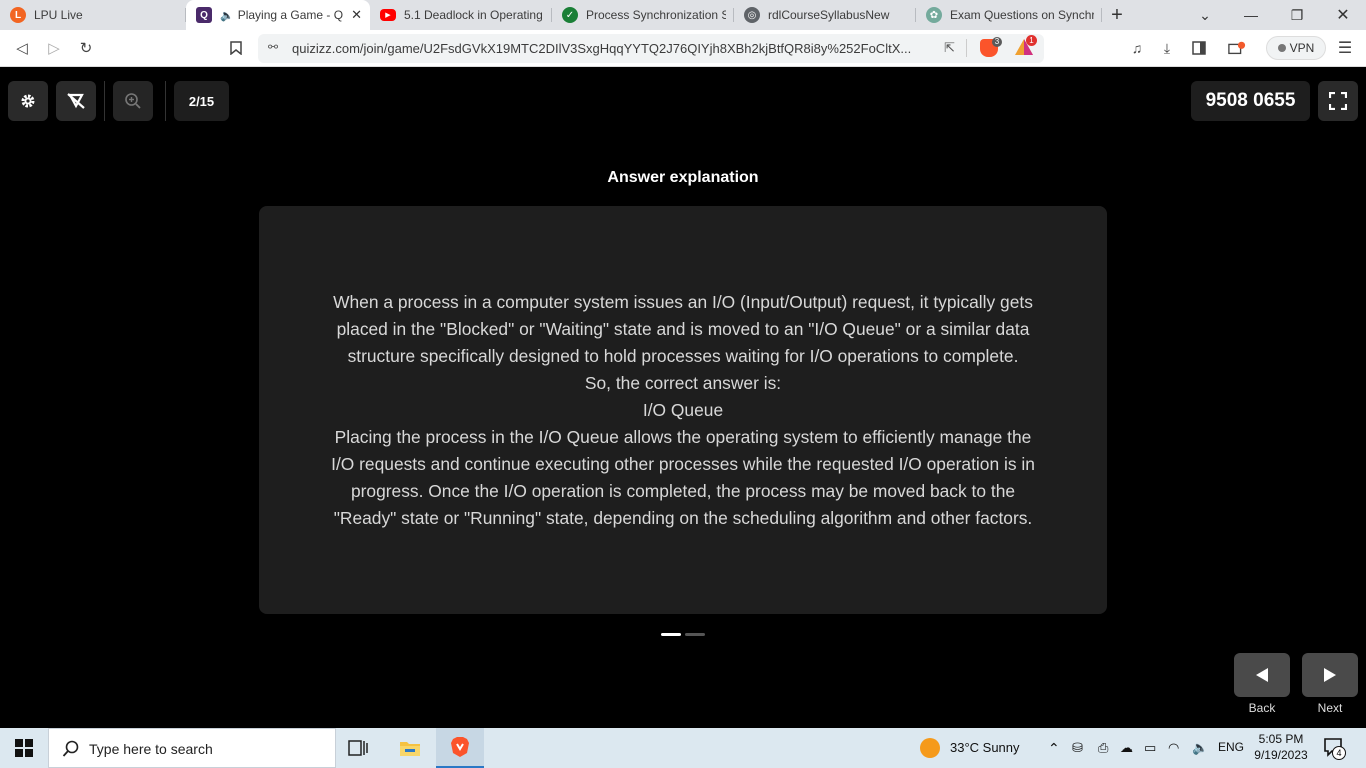 Image resolution: width=1366 pixels, height=768 pixels. What do you see at coordinates (1343, 15) in the screenshot?
I see `close-window-icon: ✕` at bounding box center [1343, 15].